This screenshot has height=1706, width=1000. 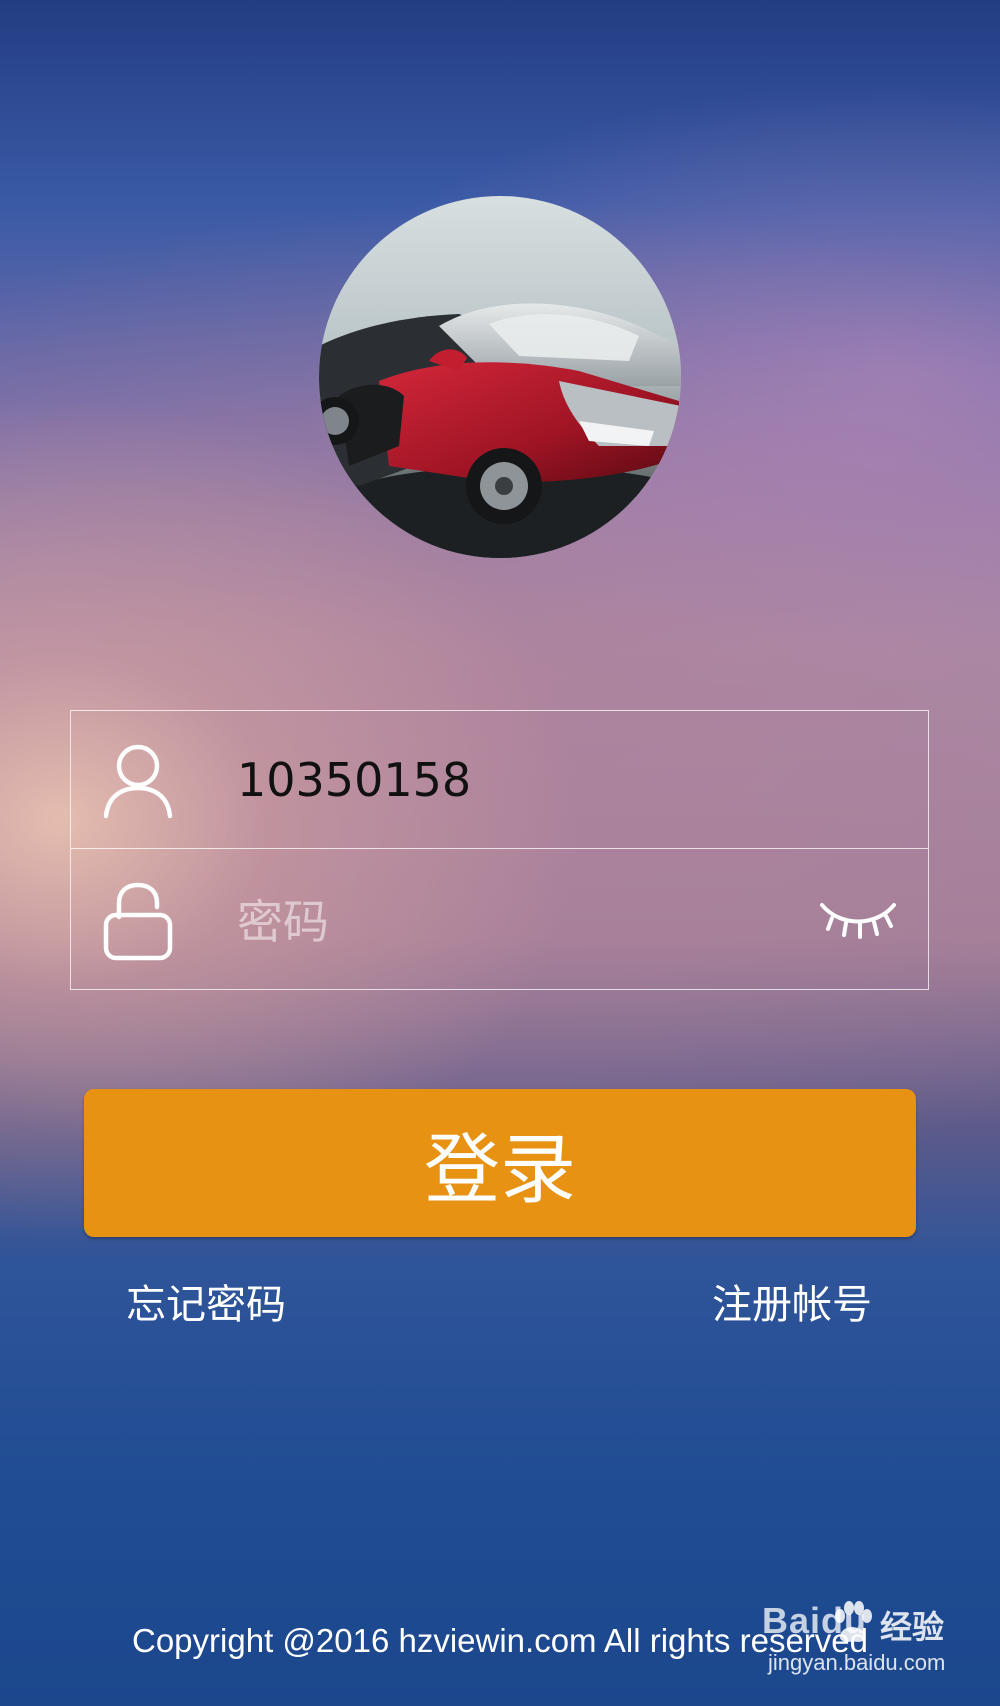 I want to click on login-button: 登录, so click(x=500, y=1163).